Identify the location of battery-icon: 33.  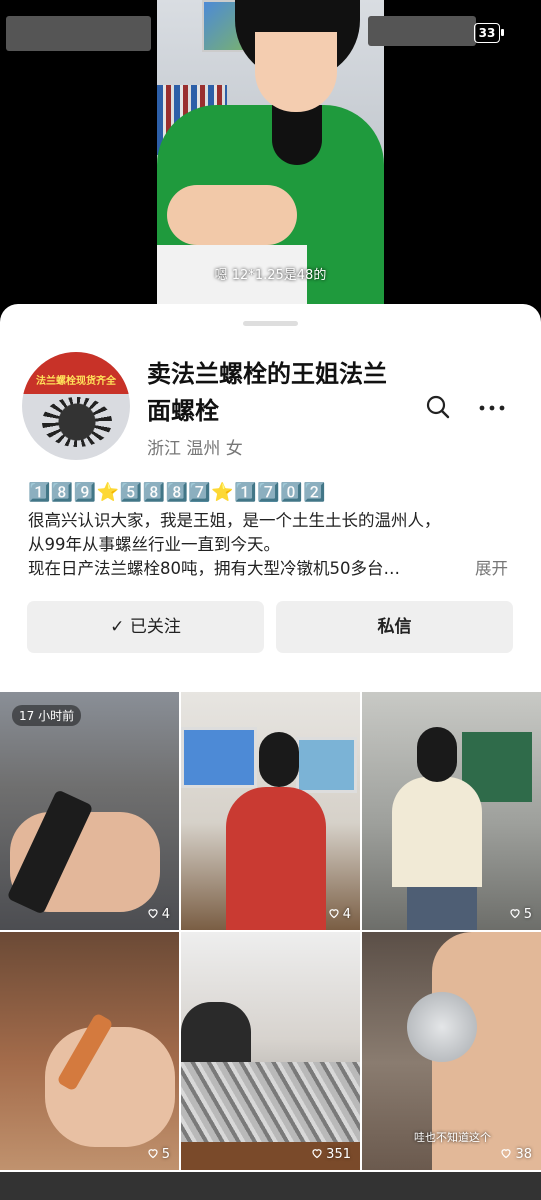
(489, 33).